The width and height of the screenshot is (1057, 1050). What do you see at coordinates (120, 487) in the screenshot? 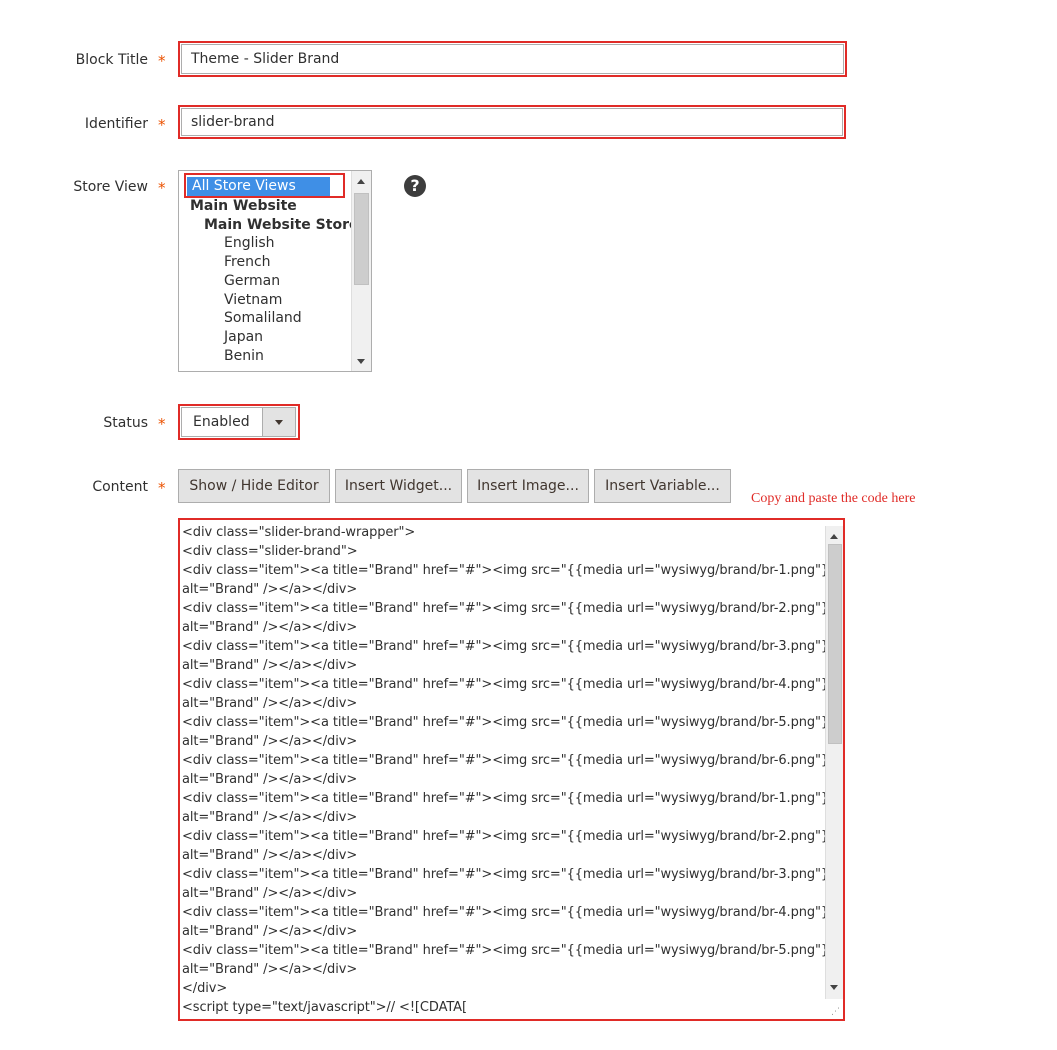
I see `content-label: Content` at bounding box center [120, 487].